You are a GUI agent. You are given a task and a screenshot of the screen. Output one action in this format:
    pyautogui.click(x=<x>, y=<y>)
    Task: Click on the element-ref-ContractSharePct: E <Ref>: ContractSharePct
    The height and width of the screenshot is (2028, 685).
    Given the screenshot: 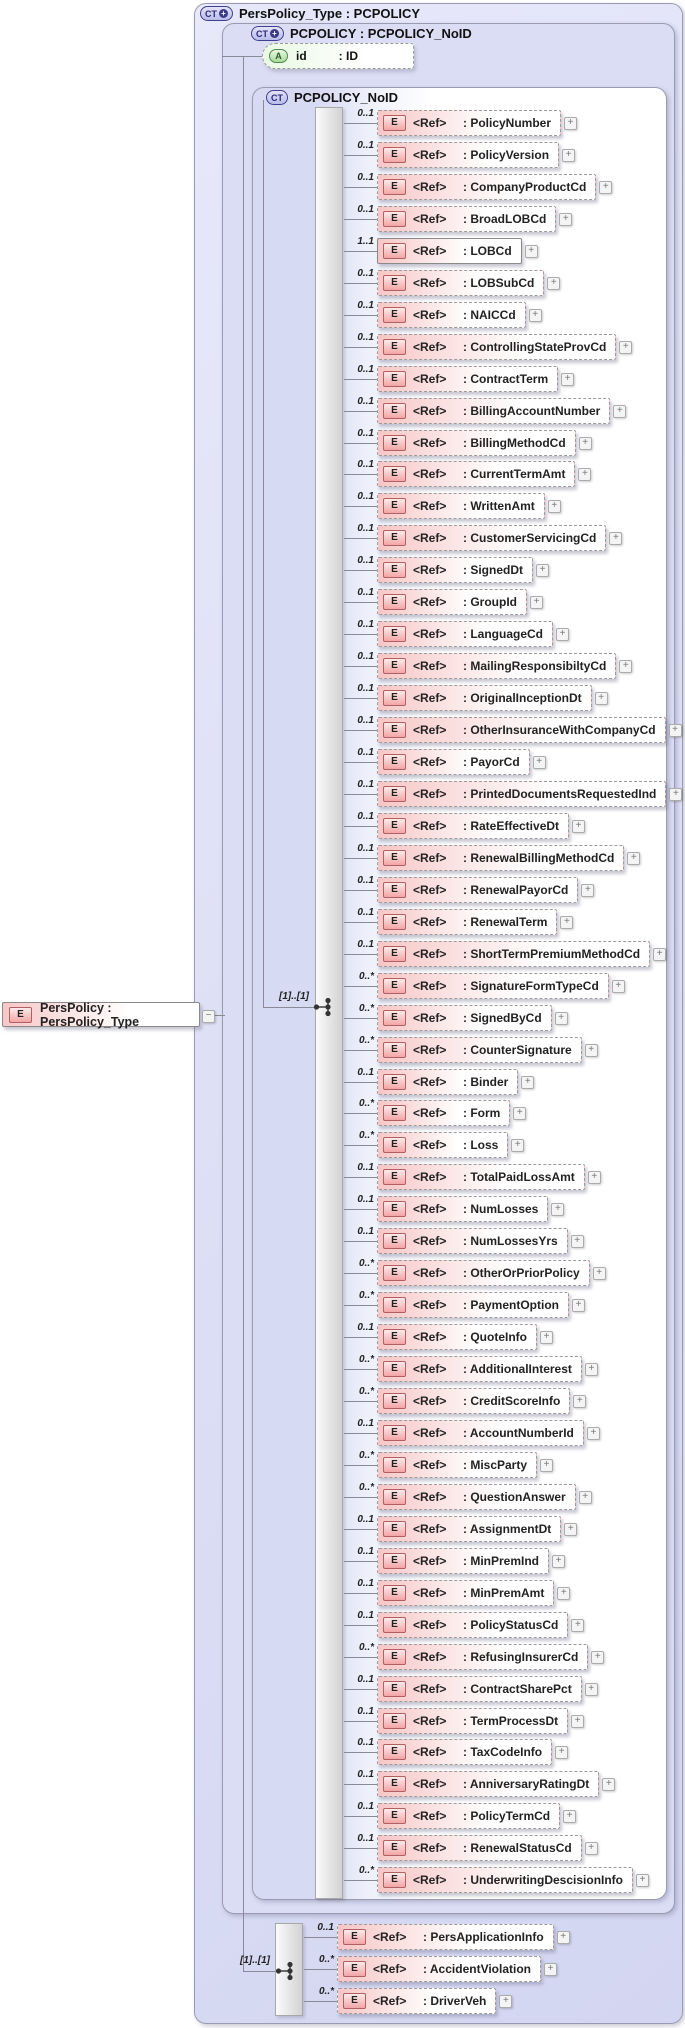 What is the action you would take?
    pyautogui.click(x=479, y=1689)
    